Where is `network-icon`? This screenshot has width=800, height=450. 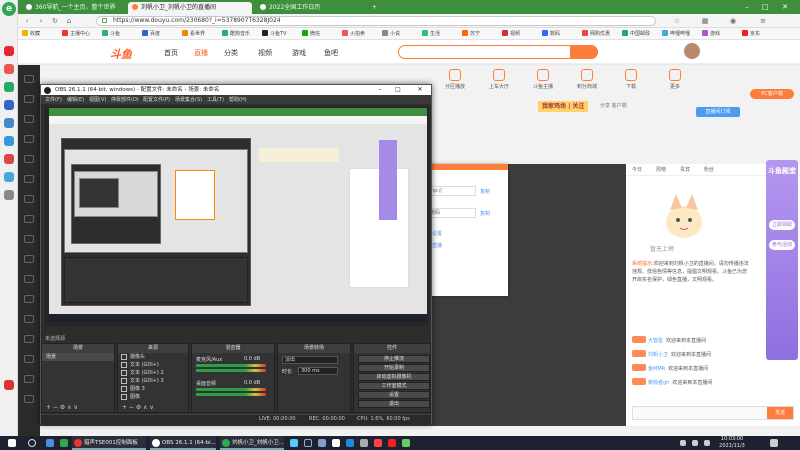 network-icon is located at coordinates (695, 443).